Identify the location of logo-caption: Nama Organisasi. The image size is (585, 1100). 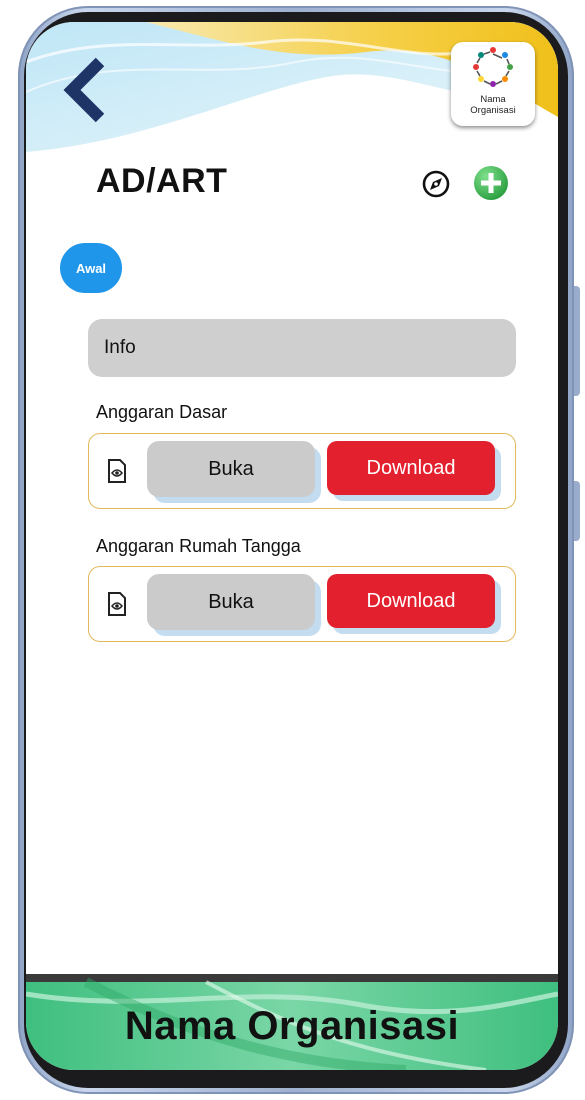
(493, 105).